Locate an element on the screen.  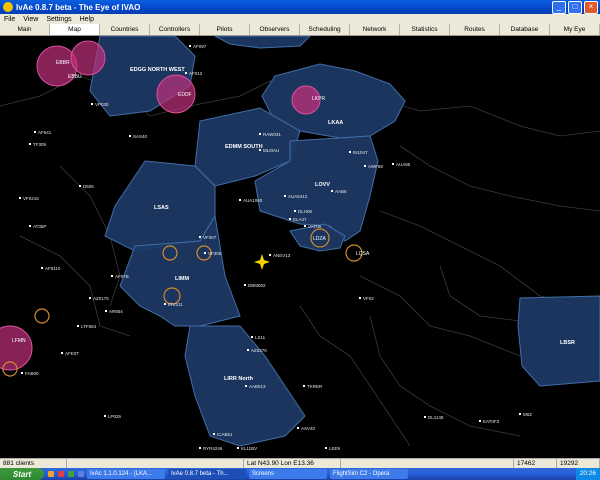
tab-observers: Observers is located at coordinates (275, 29).